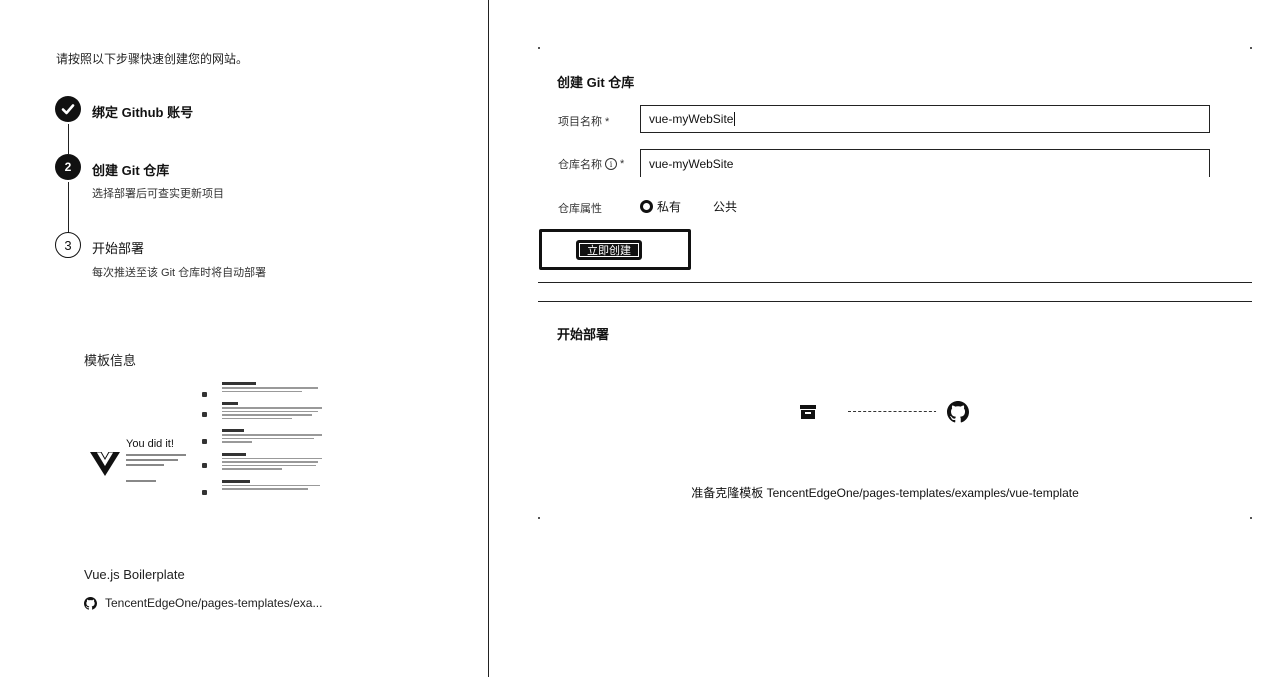 The image size is (1280, 677). Describe the element at coordinates (884, 413) in the screenshot. I see `clone-flow-diagram` at that location.